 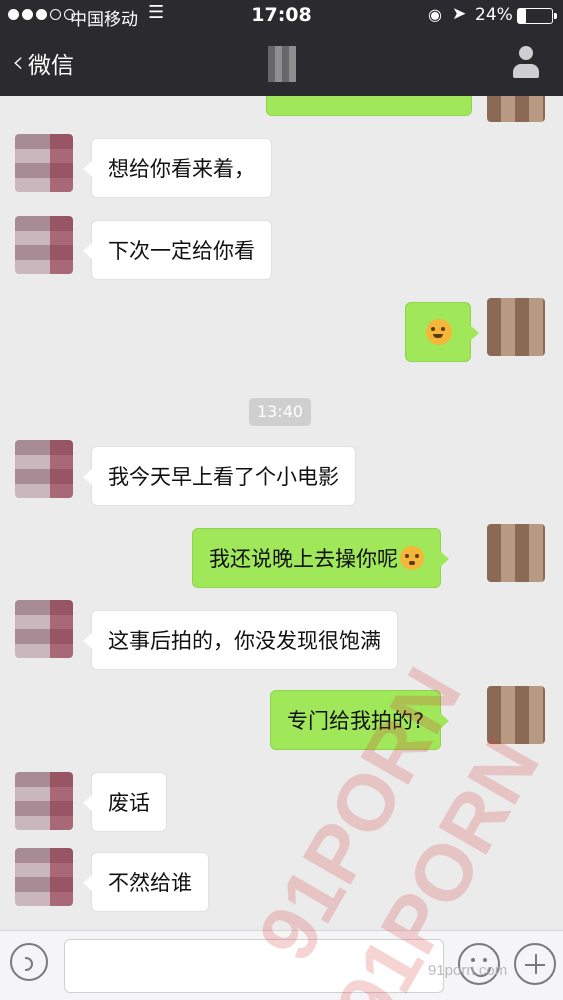 What do you see at coordinates (537, 16) in the screenshot?
I see `battery-icon` at bounding box center [537, 16].